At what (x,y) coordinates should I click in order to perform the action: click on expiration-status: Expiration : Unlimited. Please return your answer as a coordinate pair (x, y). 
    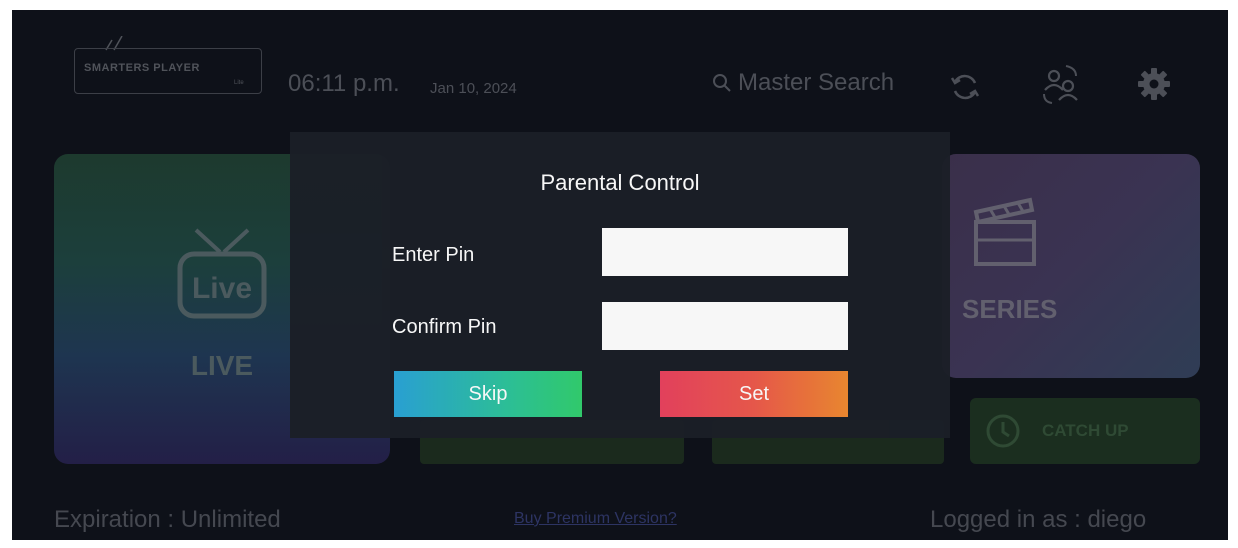
    Looking at the image, I should click on (167, 519).